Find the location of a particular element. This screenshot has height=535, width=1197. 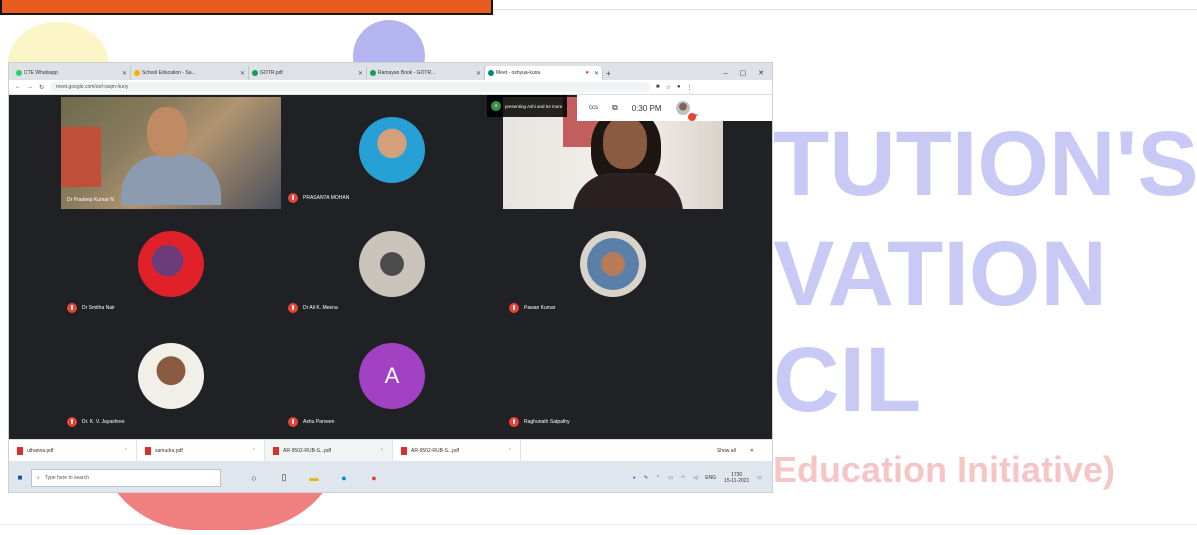

wifi-icon: ◠ is located at coordinates (683, 478).